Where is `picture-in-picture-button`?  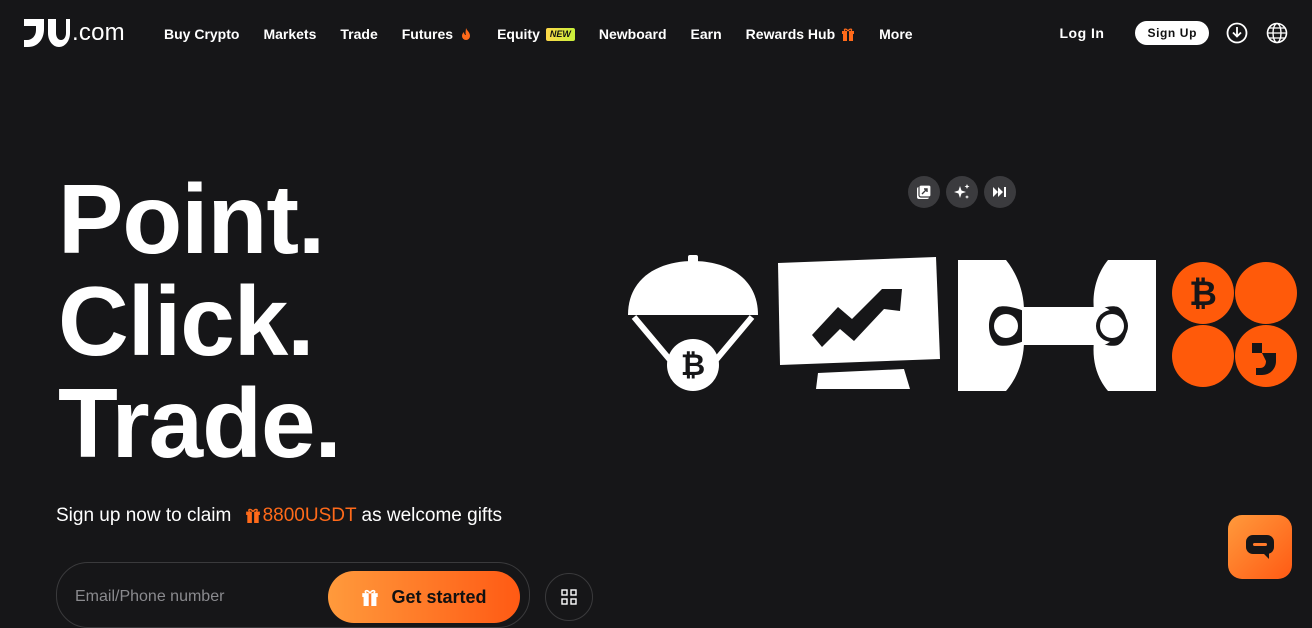 picture-in-picture-button is located at coordinates (924, 192).